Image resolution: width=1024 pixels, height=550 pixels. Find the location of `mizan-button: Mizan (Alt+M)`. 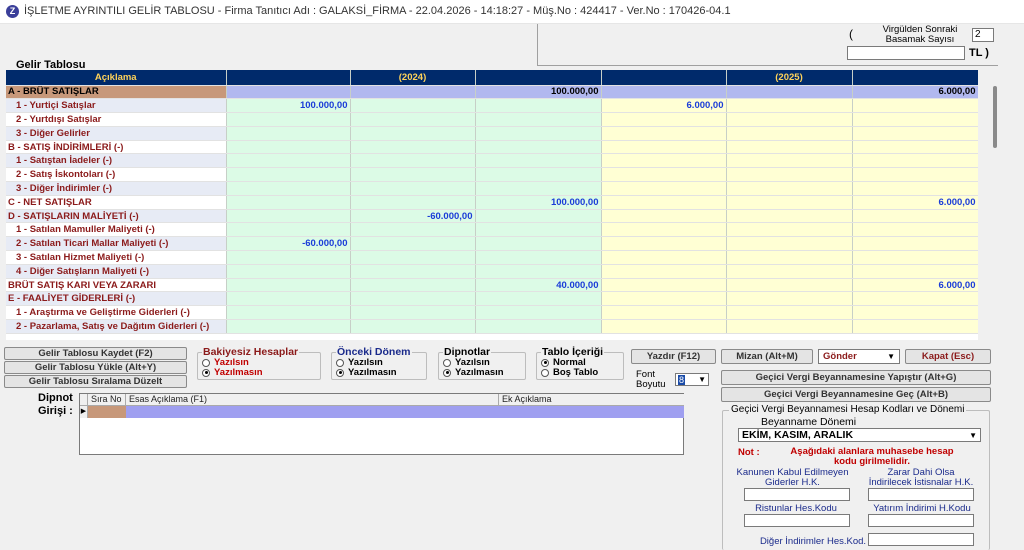

mizan-button: Mizan (Alt+M) is located at coordinates (767, 356).